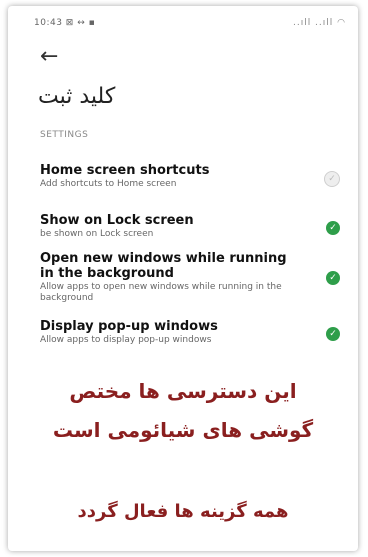 This screenshot has height=557, width=368. Describe the element at coordinates (108, 184) in the screenshot. I see `setting-subtitle: Add shortcuts to Home screen` at that location.